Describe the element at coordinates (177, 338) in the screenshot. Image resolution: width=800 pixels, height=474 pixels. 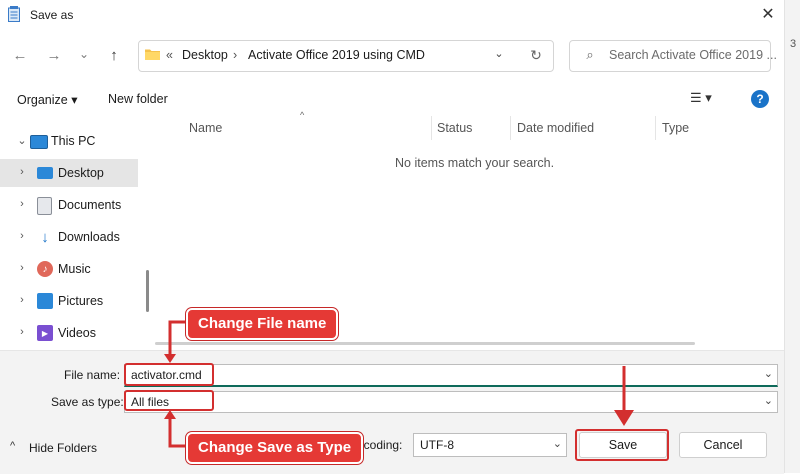
I see `file-name-arrow` at that location.